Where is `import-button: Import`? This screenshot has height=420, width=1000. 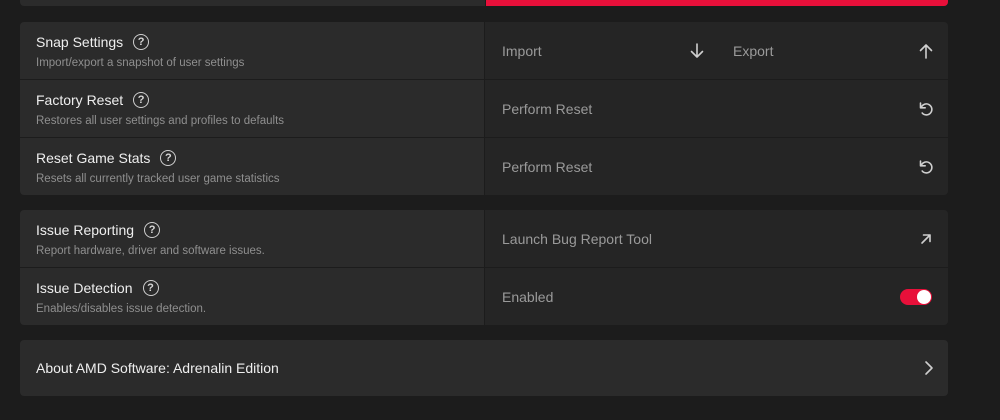
import-button: Import is located at coordinates (522, 50).